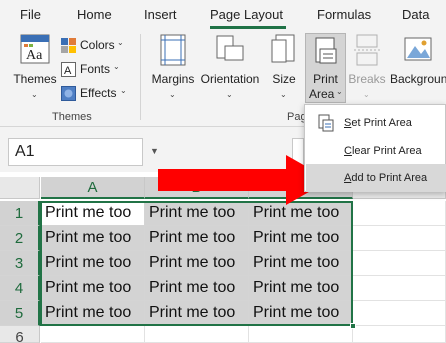 This screenshot has height=343, width=446. What do you see at coordinates (20, 238) in the screenshot?
I see `row-header: 2` at bounding box center [20, 238].